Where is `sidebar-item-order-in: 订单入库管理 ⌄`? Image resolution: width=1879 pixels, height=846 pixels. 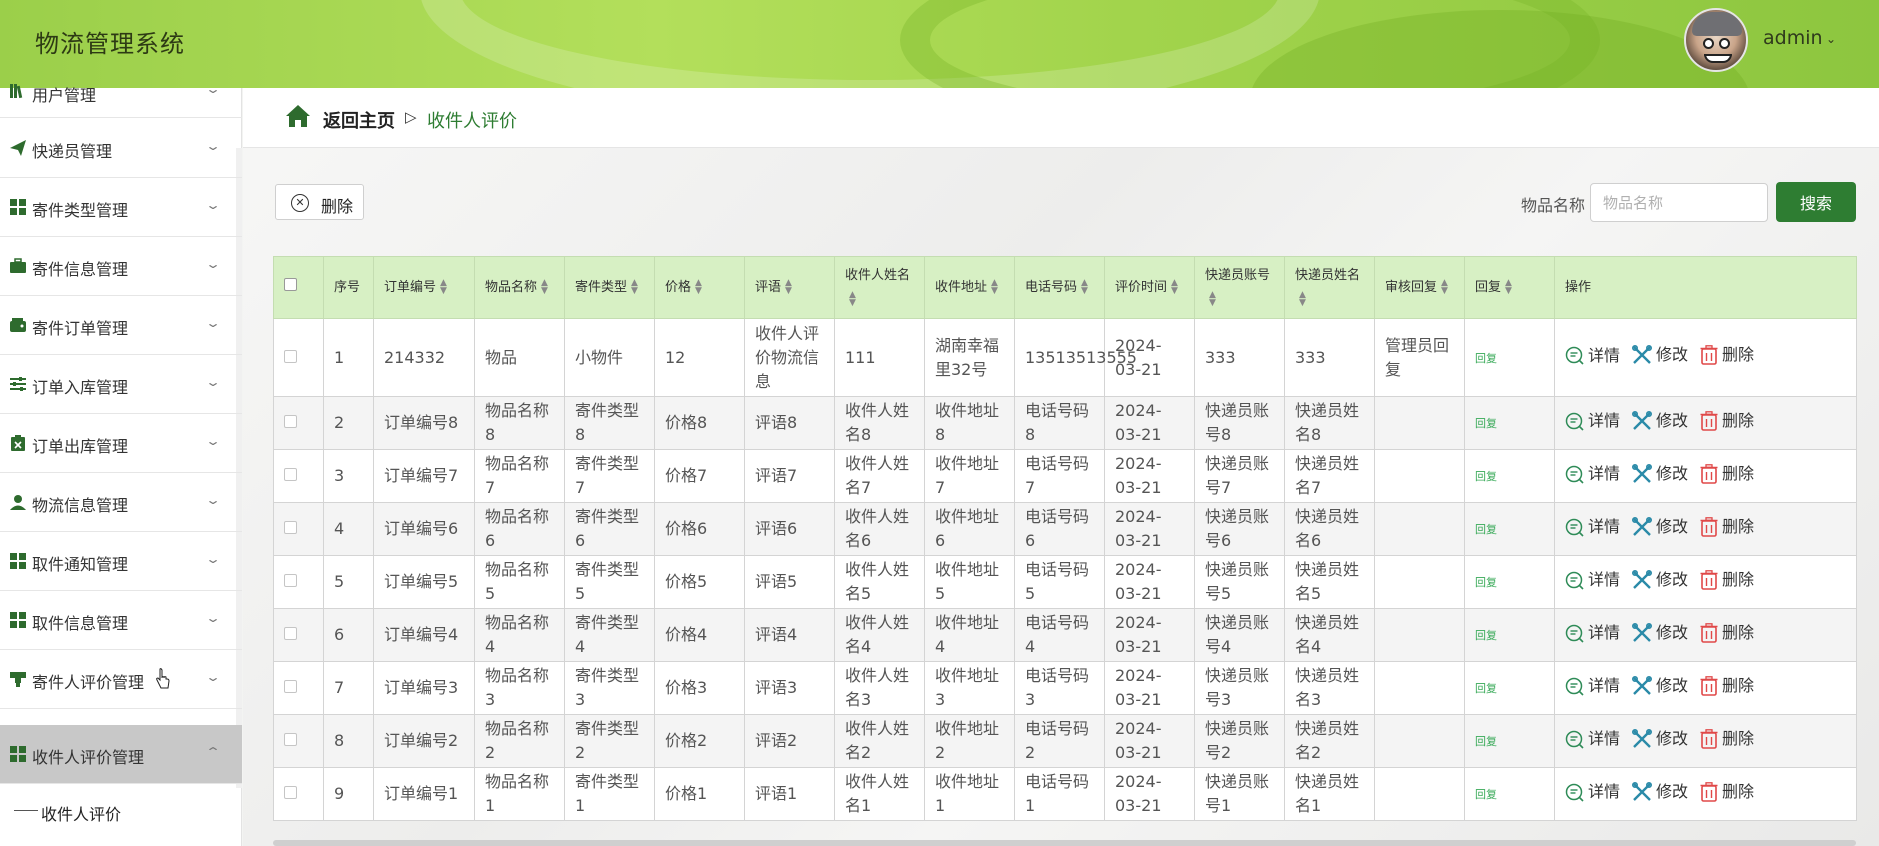 sidebar-item-order-in: 订单入库管理 ⌄ is located at coordinates (121, 384).